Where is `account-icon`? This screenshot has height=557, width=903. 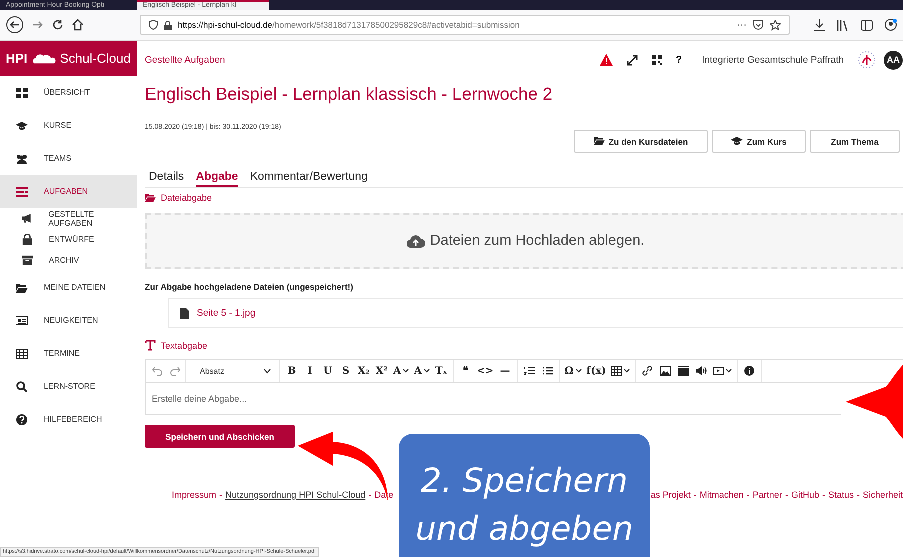 account-icon is located at coordinates (891, 25).